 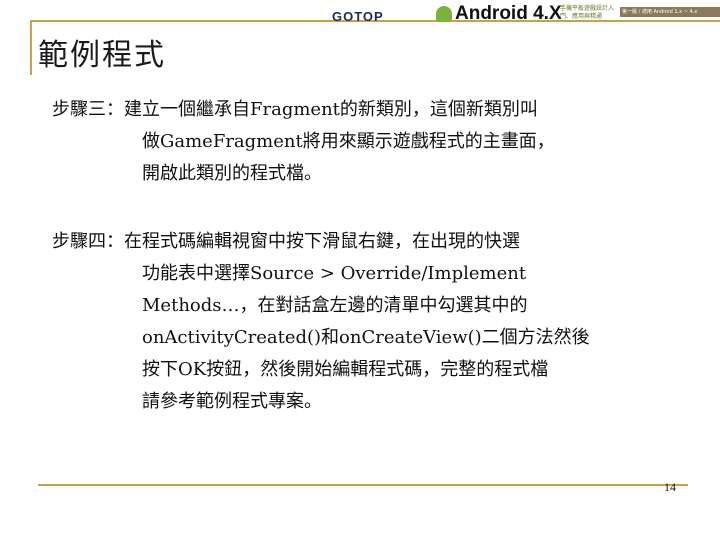 I want to click on step-line: 步驟三：建立一個繼承自Fragment的新類別，這個新類別叫, so click(x=295, y=109).